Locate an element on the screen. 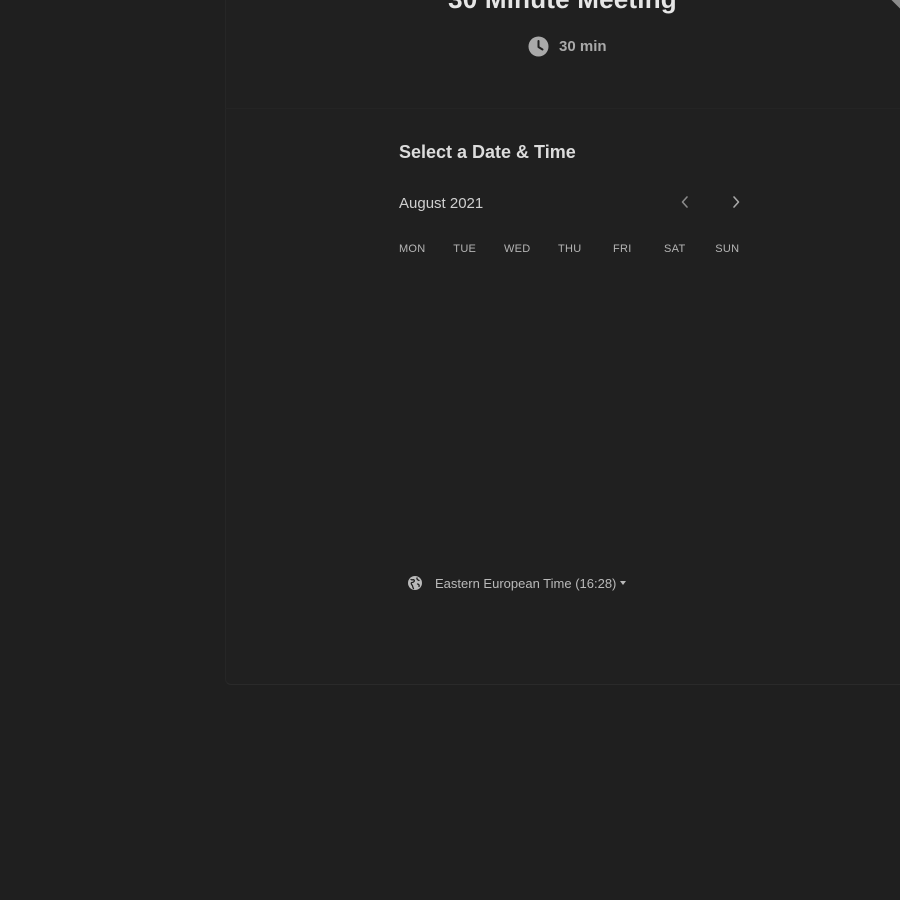  weekday-header: MON TUE WED THU FRI SAT SUN is located at coordinates (570, 249).